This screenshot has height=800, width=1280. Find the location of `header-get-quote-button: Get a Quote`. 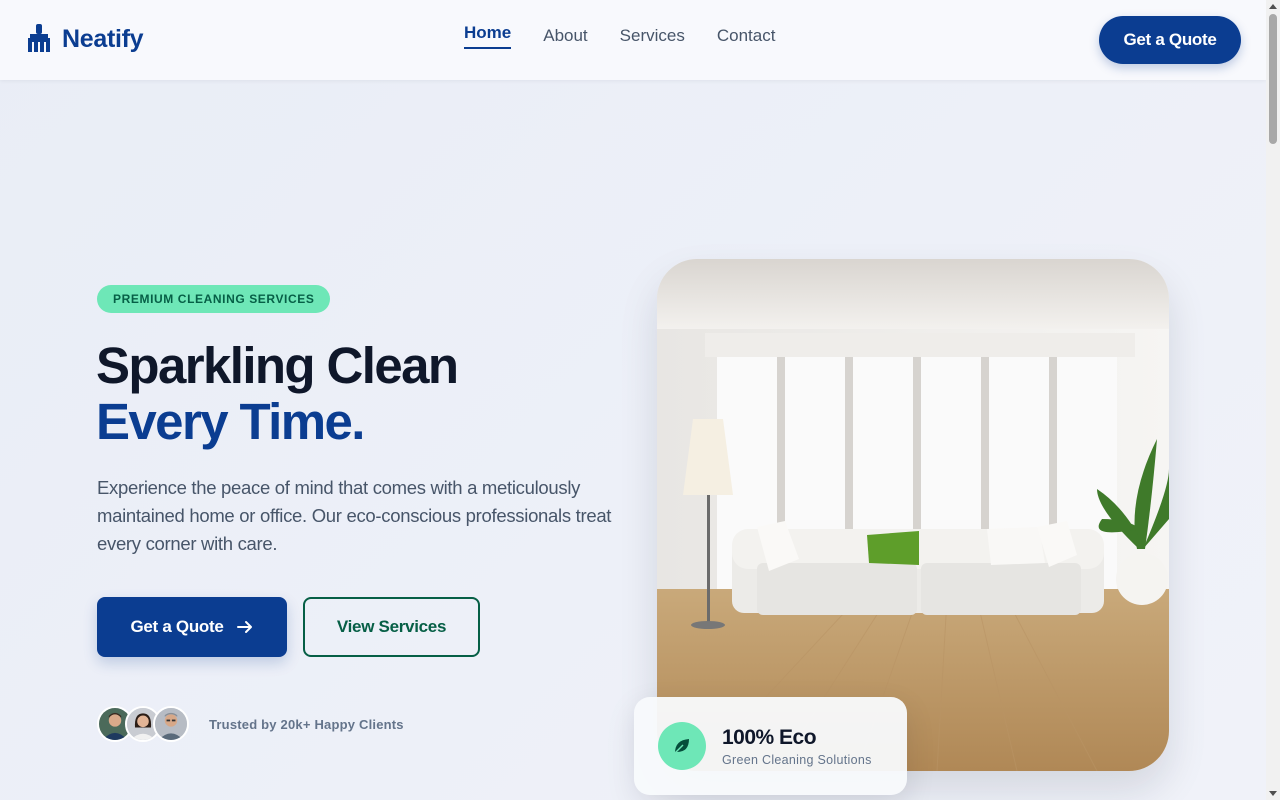

header-get-quote-button: Get a Quote is located at coordinates (1170, 40).